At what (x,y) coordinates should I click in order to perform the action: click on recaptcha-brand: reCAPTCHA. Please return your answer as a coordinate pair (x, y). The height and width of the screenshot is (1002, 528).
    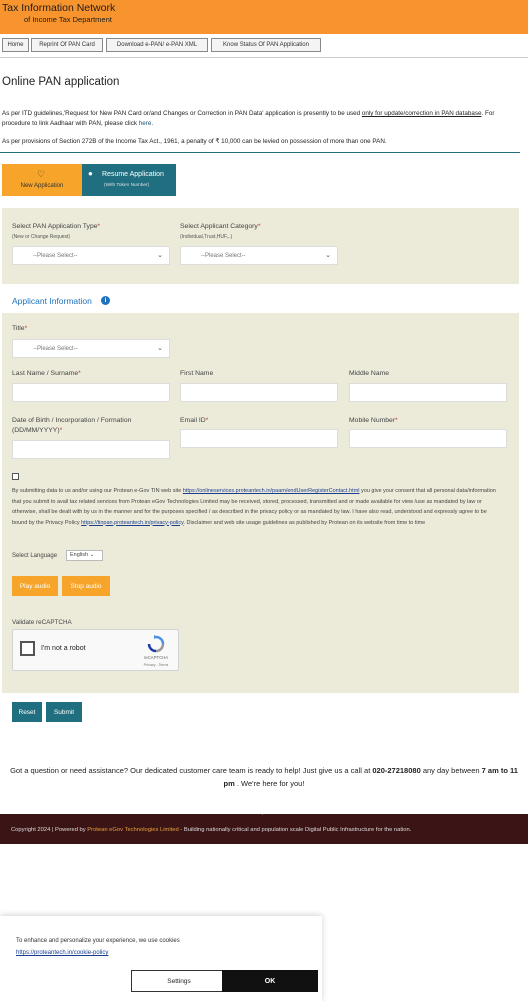
    Looking at the image, I should click on (156, 657).